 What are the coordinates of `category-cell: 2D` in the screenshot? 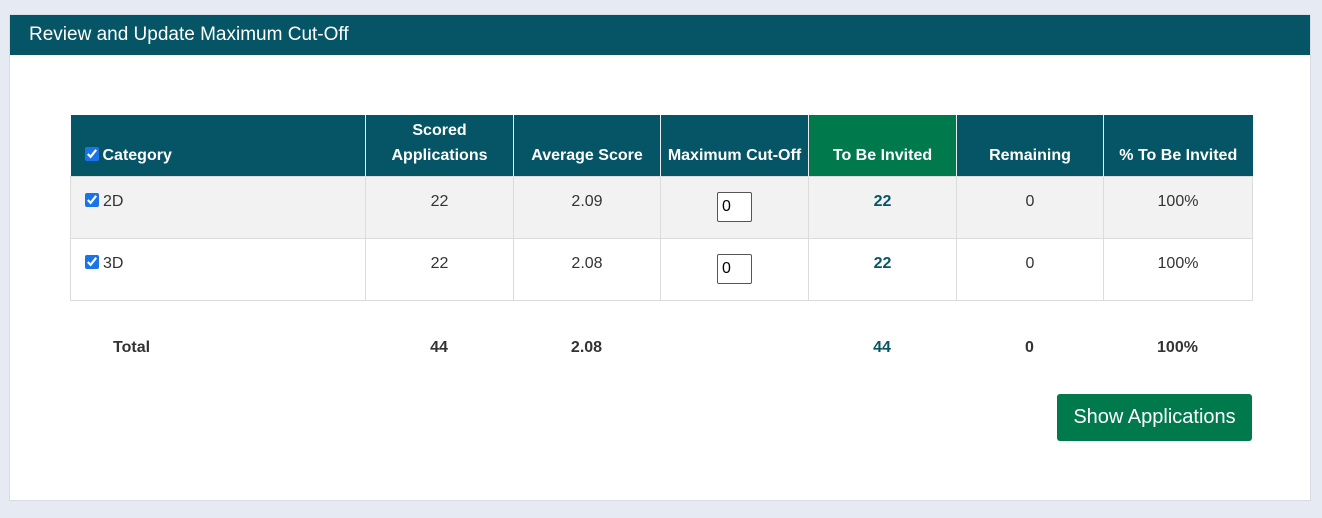 It's located at (218, 207).